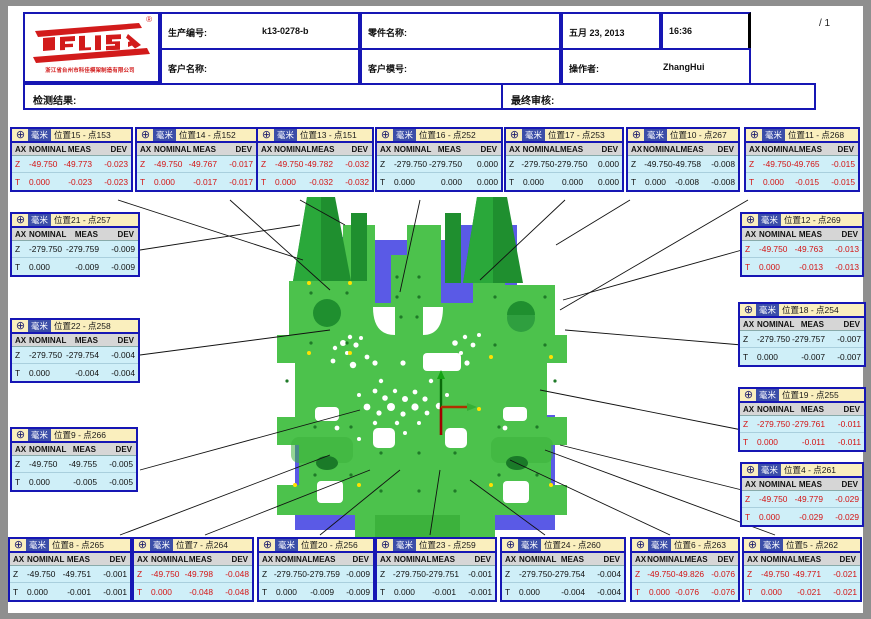 This screenshot has height=619, width=871. Describe the element at coordinates (611, 31) in the screenshot. I see `date-cell: 五月 23, 2013` at that location.